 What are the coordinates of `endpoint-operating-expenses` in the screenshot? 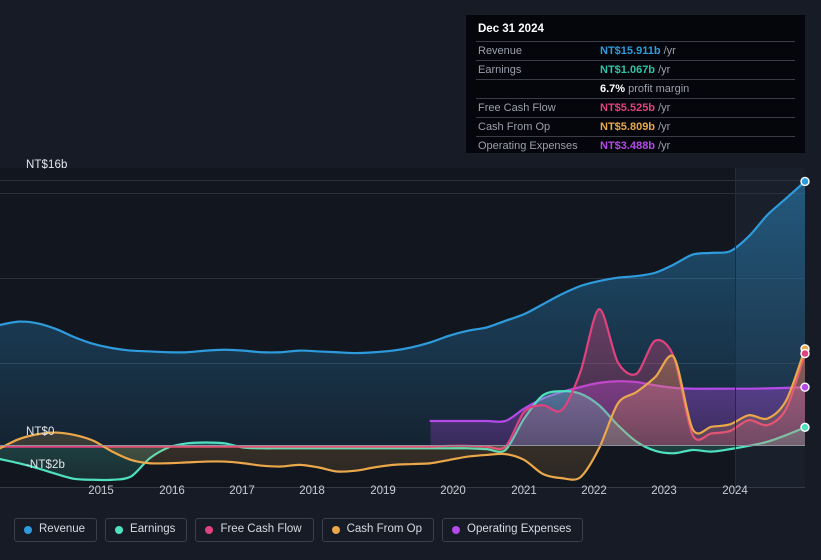 It's located at (805, 387).